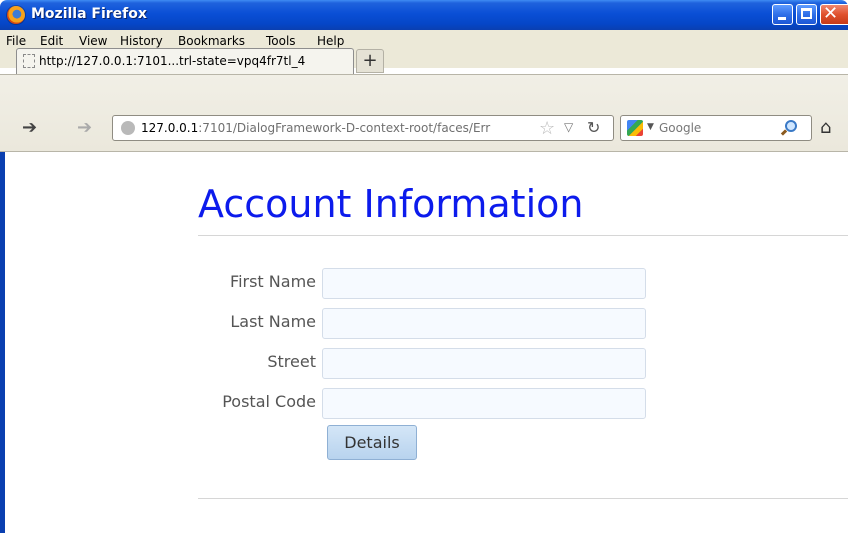 The width and height of the screenshot is (848, 533). Describe the element at coordinates (523, 235) in the screenshot. I see `divider-top` at that location.